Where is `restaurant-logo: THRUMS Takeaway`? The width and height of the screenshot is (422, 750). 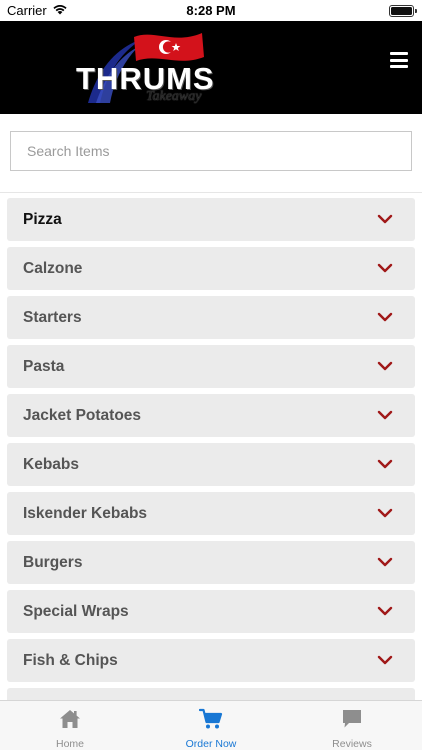
restaurant-logo: THRUMS Takeaway is located at coordinates (154, 69).